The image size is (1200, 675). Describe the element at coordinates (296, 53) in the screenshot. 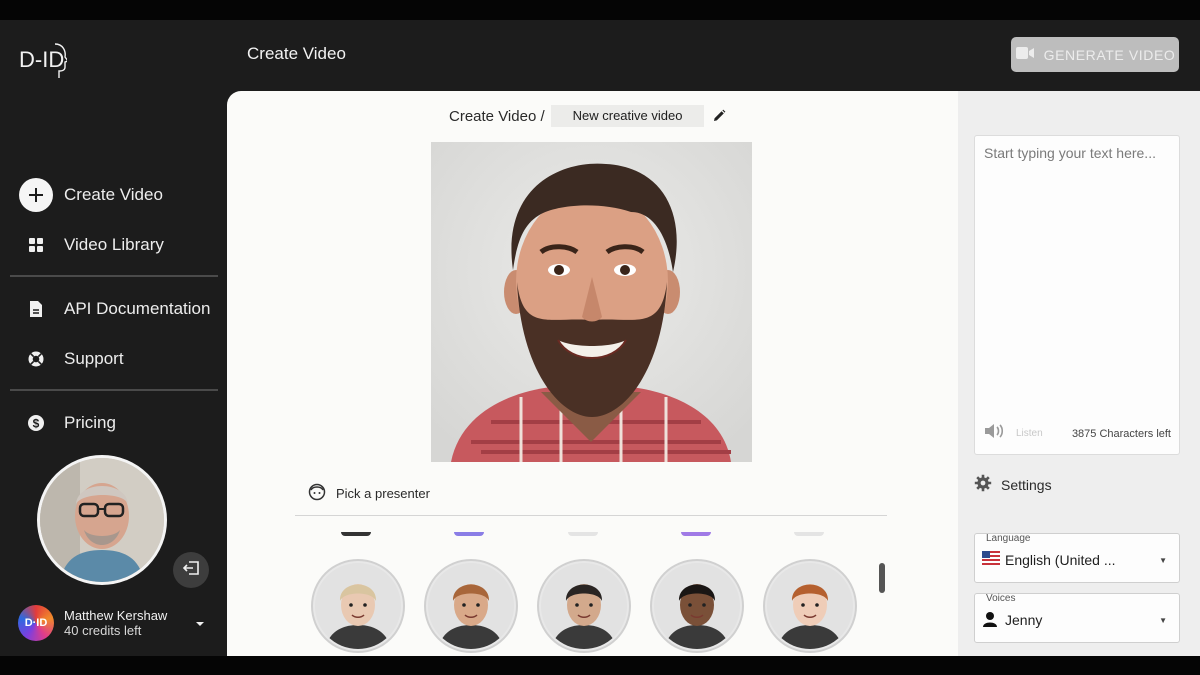

I see `page-title: Create Video` at that location.